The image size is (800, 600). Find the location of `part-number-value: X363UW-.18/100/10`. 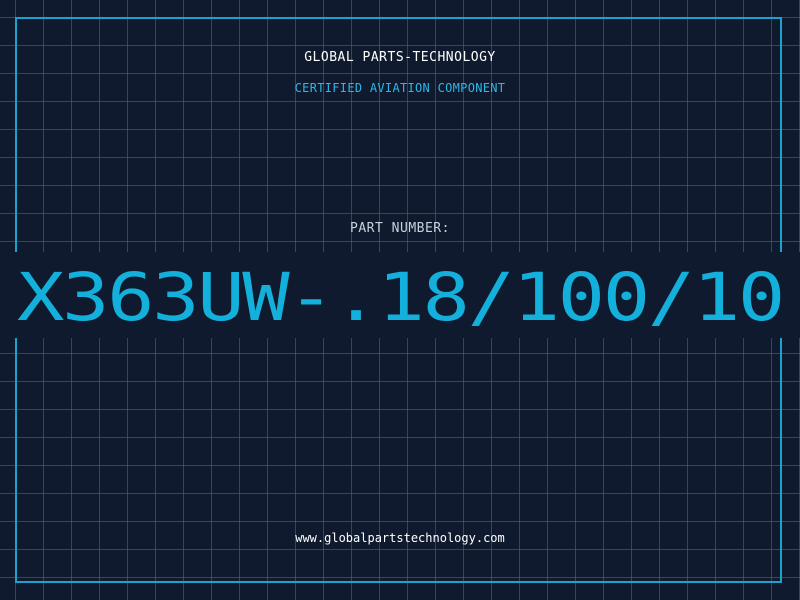

part-number-value: X363UW-.18/100/10 is located at coordinates (401, 297).